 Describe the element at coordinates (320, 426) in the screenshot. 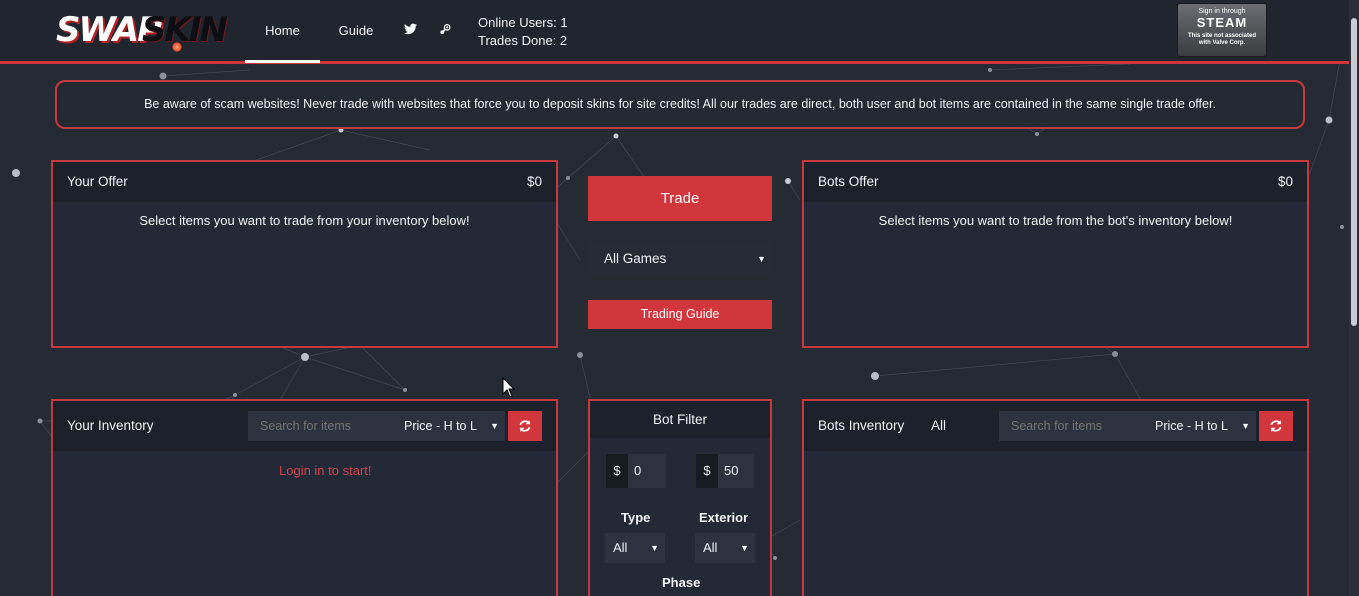

I see `your-inventory-search-input` at that location.